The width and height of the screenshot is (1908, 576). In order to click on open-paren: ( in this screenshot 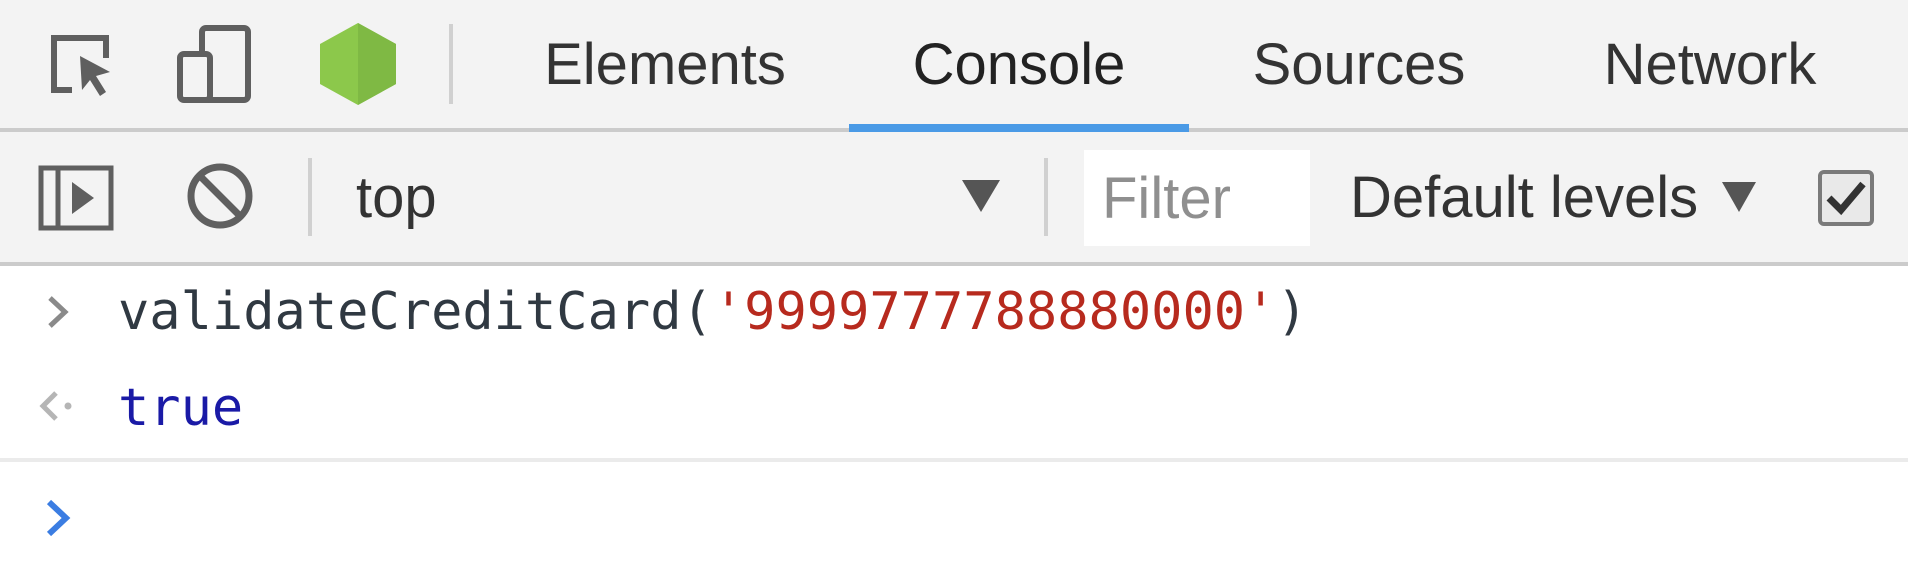, I will do `click(697, 312)`.